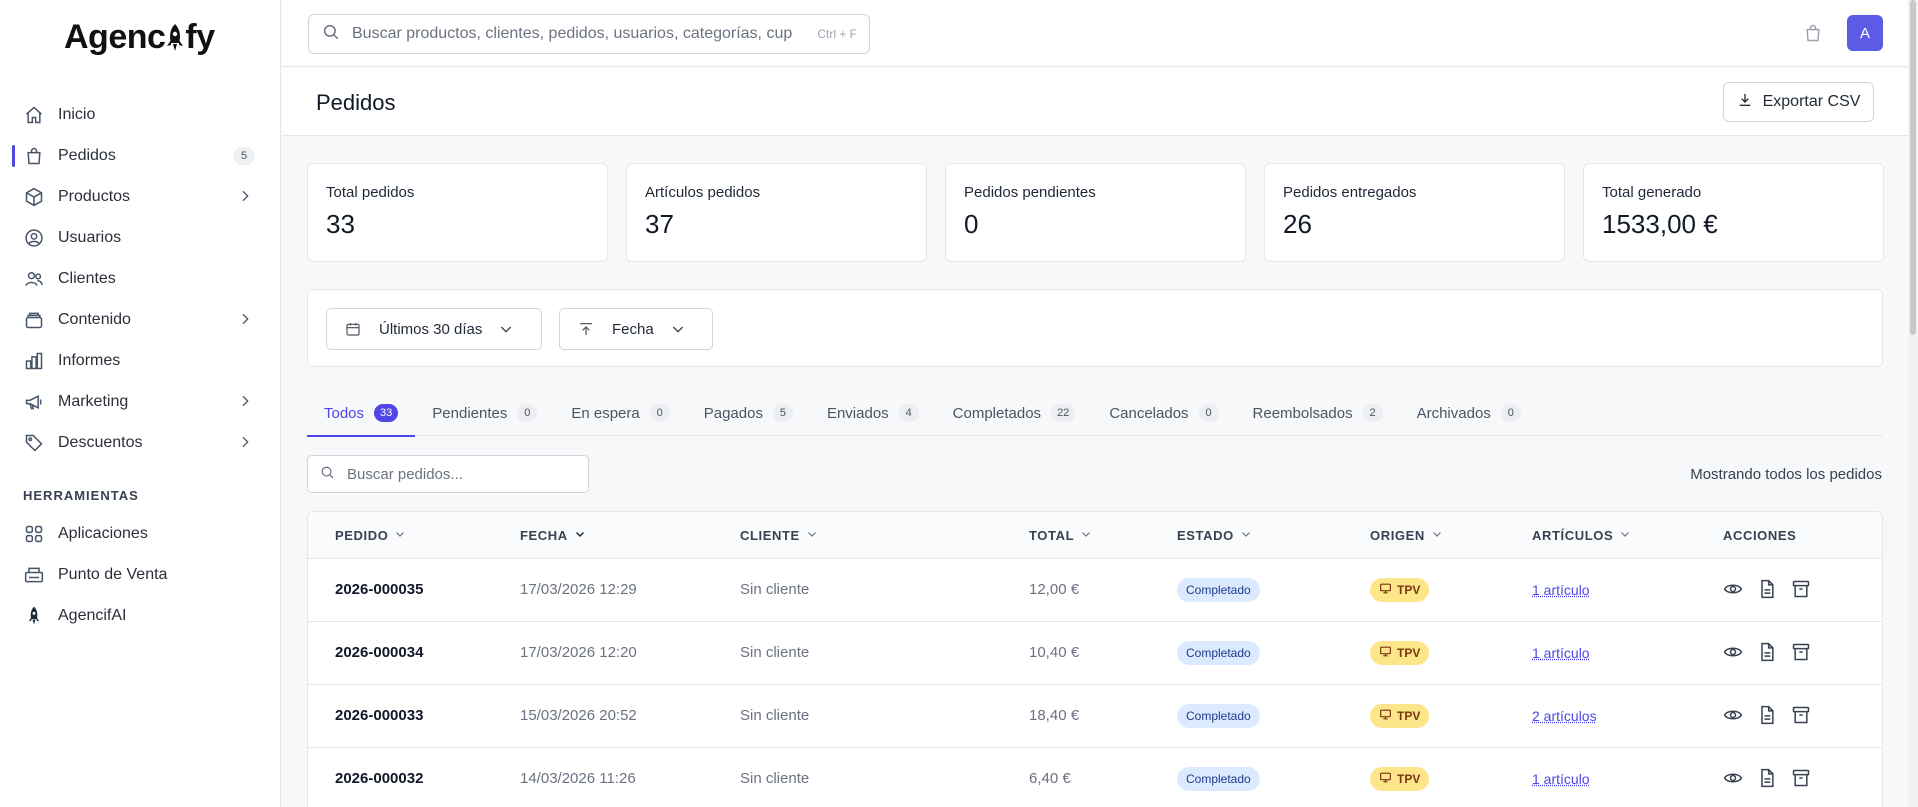 Image resolution: width=1918 pixels, height=807 pixels. I want to click on stat-card-total-generado: Total generado 1533,00 €, so click(1733, 212).